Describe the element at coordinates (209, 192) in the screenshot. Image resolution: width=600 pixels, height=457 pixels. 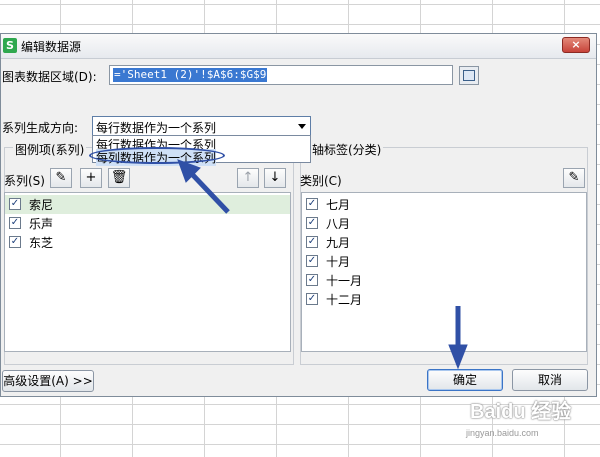
I see `annotation-arrow-dropdown` at that location.